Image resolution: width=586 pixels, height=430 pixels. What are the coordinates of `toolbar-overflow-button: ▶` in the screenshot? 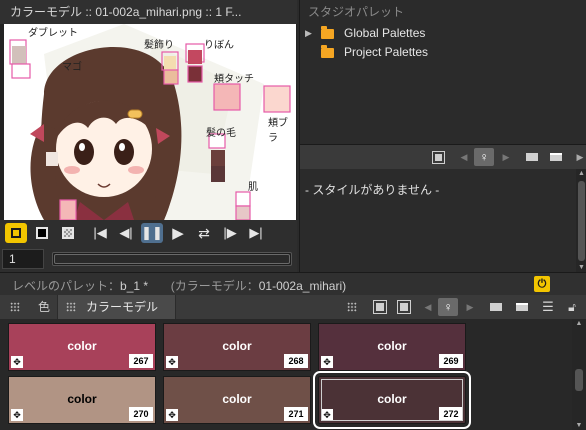 It's located at (578, 157).